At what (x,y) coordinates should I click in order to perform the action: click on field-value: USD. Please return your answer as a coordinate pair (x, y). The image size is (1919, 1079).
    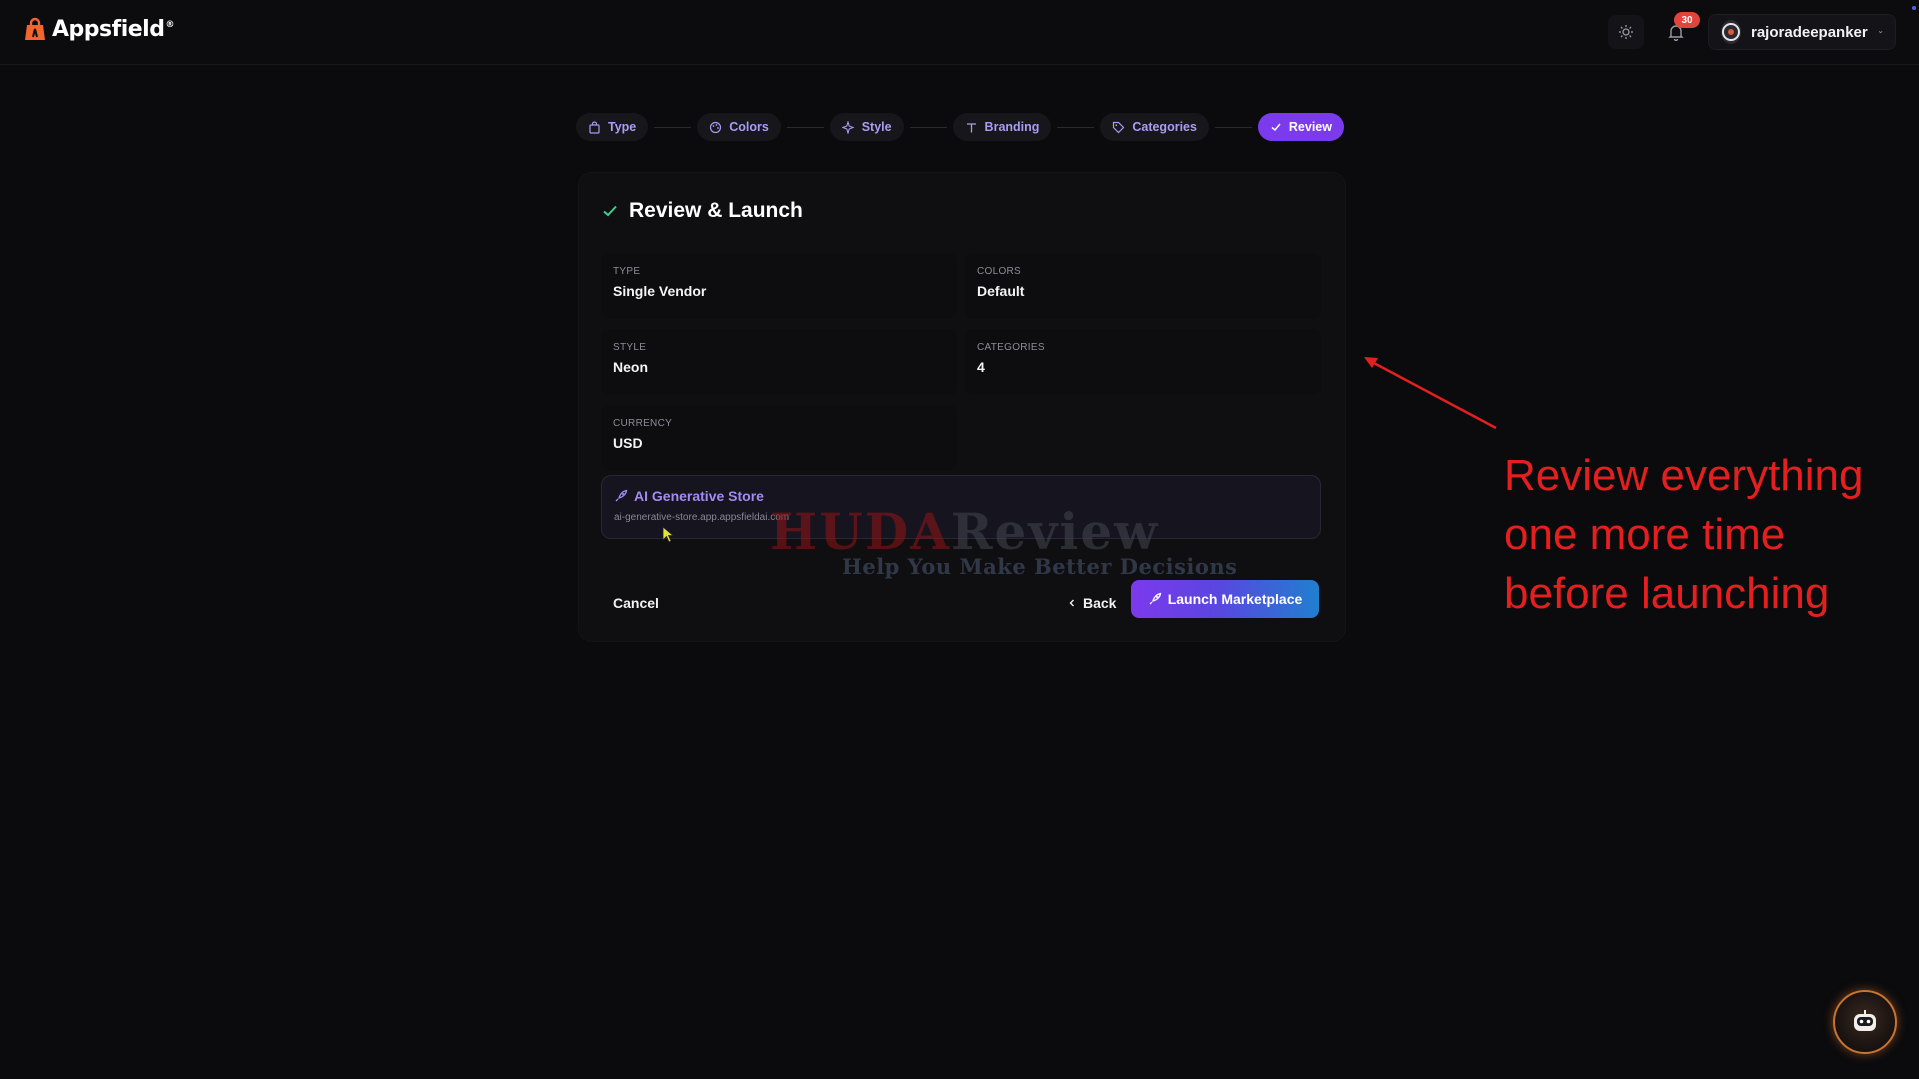
    Looking at the image, I should click on (628, 443).